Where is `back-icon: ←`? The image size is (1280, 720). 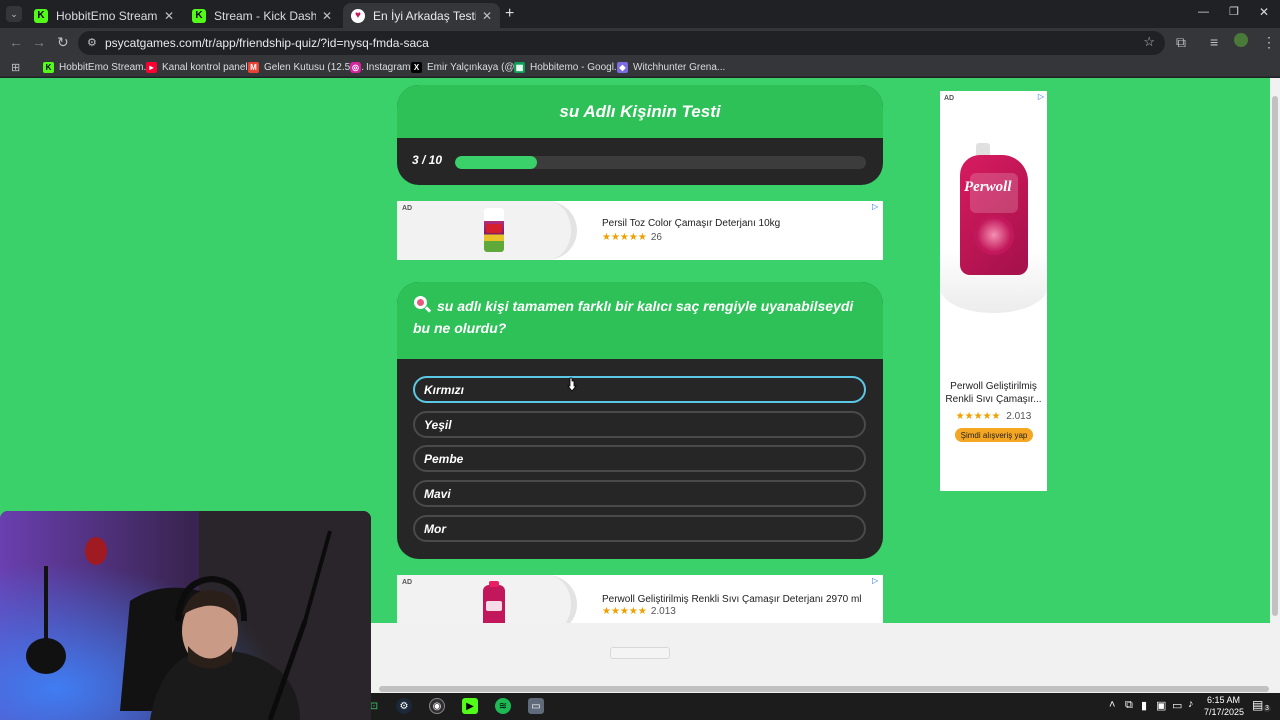
back-icon: ← is located at coordinates (16, 42).